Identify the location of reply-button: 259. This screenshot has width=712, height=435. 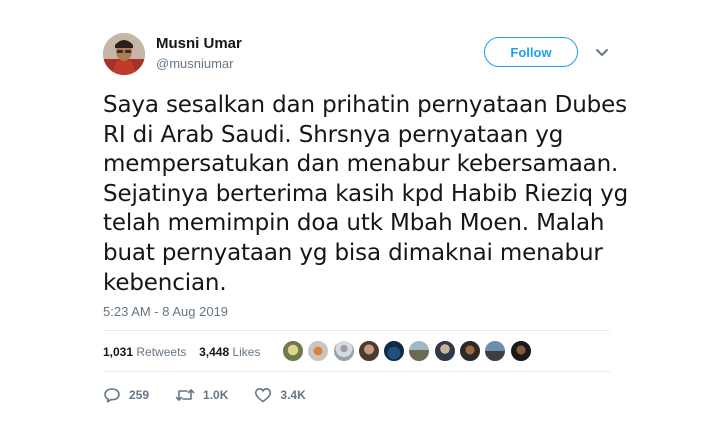
(126, 395).